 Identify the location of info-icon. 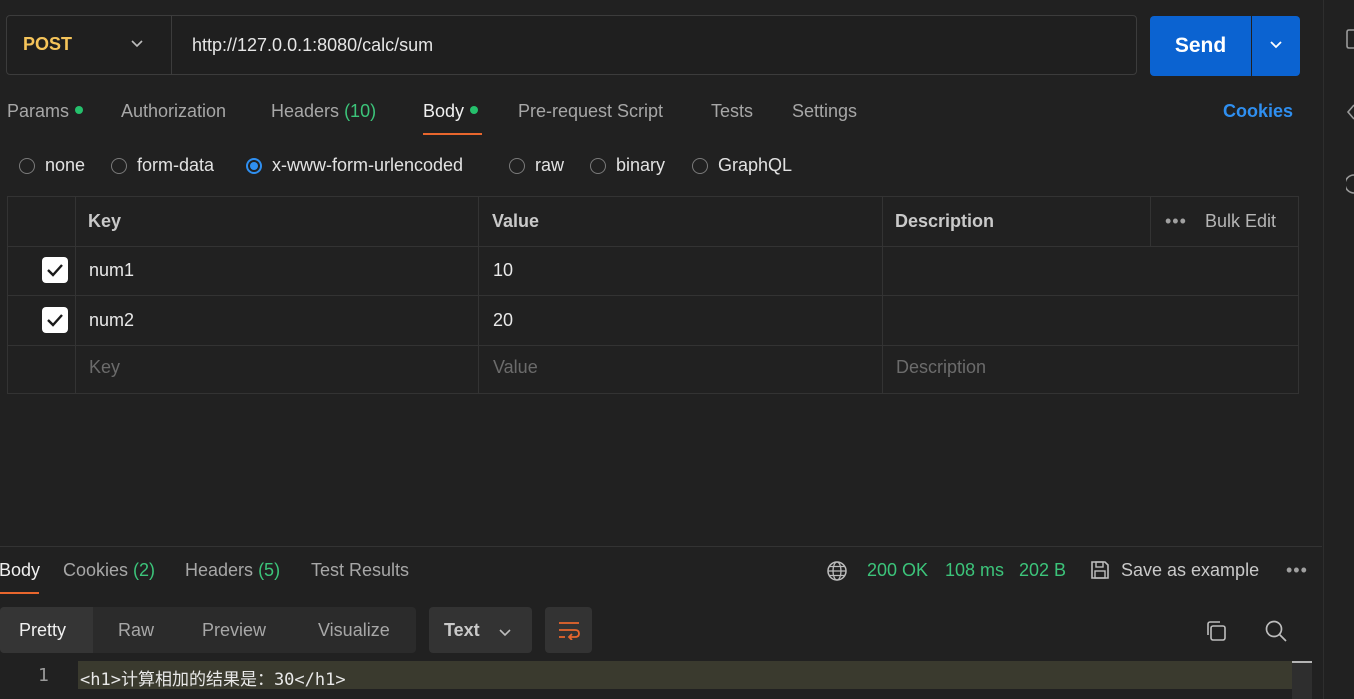
(1349, 186).